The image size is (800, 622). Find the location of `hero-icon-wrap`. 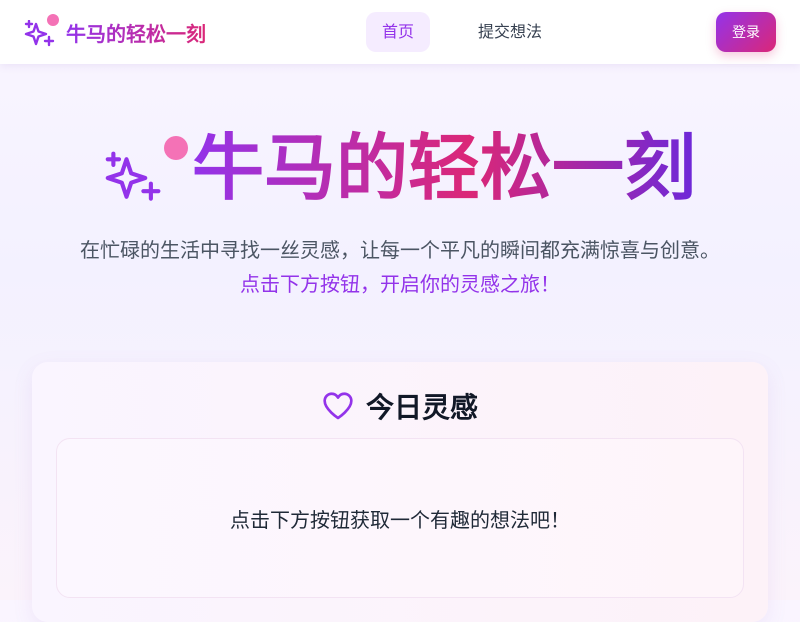

hero-icon-wrap is located at coordinates (146, 168).